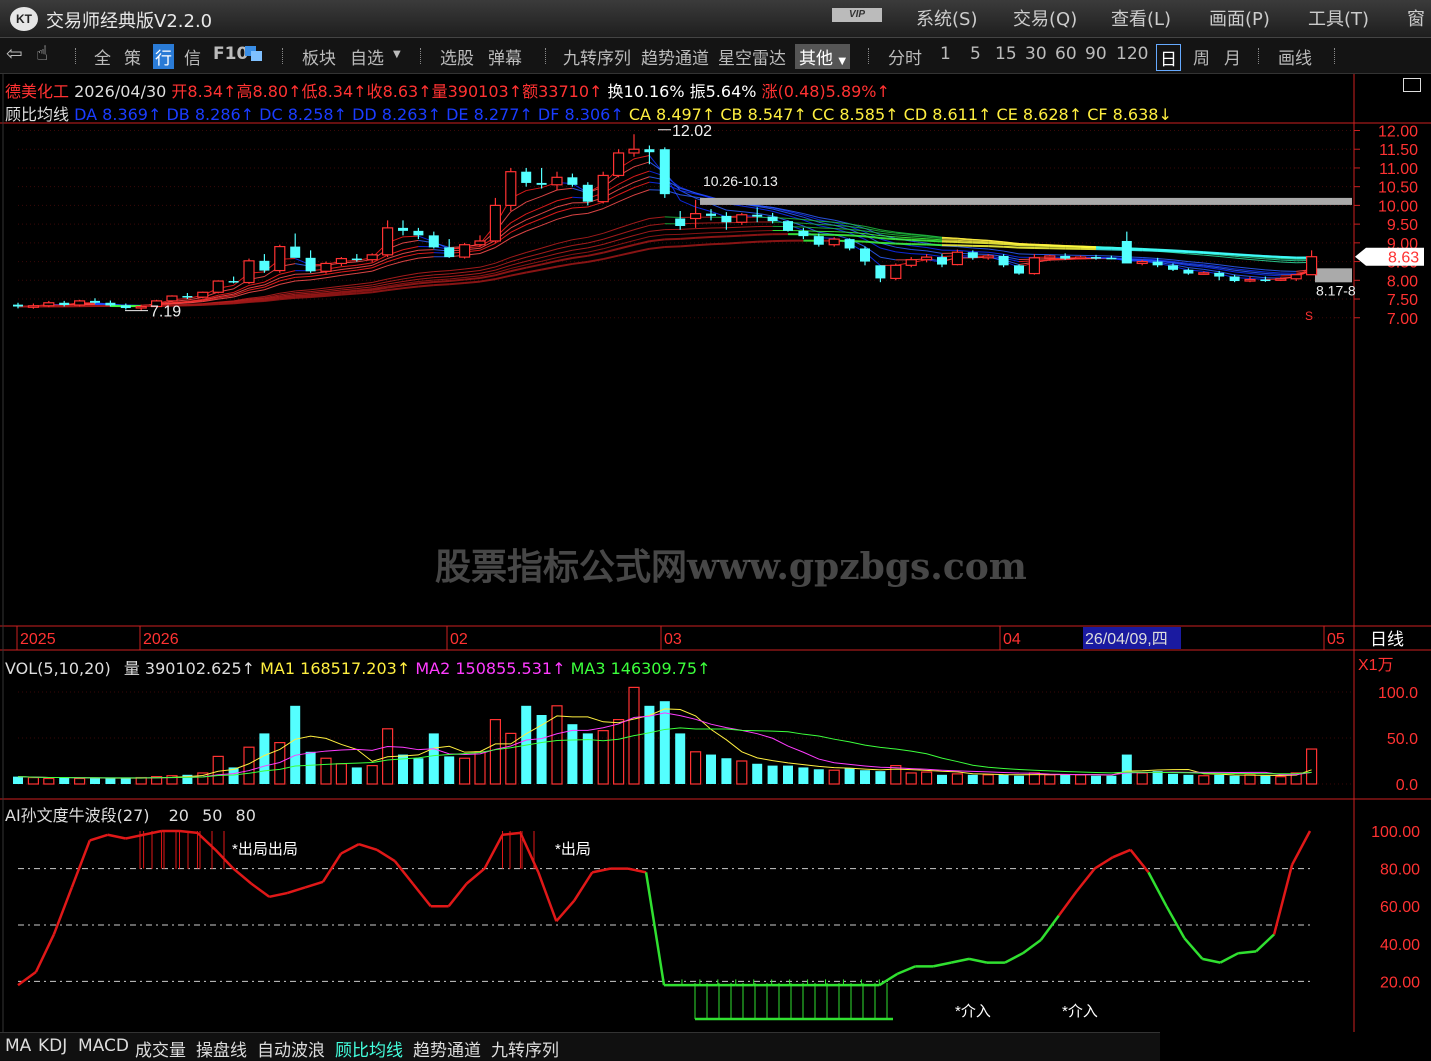 The width and height of the screenshot is (1431, 1061). What do you see at coordinates (1412, 85) in the screenshot?
I see `panel-toggle-icon` at bounding box center [1412, 85].